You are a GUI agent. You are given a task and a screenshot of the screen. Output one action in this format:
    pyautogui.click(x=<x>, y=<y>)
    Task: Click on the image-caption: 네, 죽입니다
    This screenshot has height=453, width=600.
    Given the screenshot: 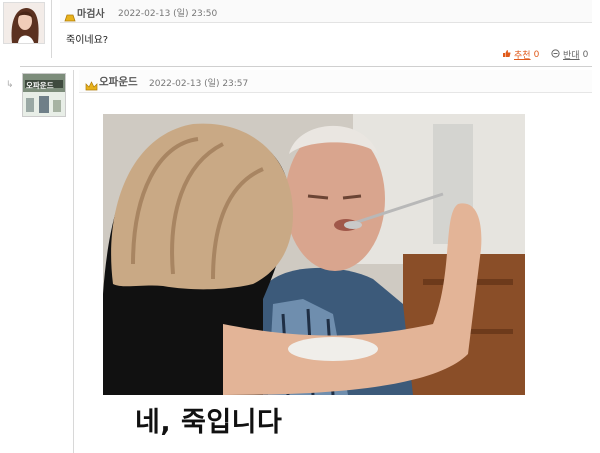 What is the action you would take?
    pyautogui.click(x=209, y=422)
    